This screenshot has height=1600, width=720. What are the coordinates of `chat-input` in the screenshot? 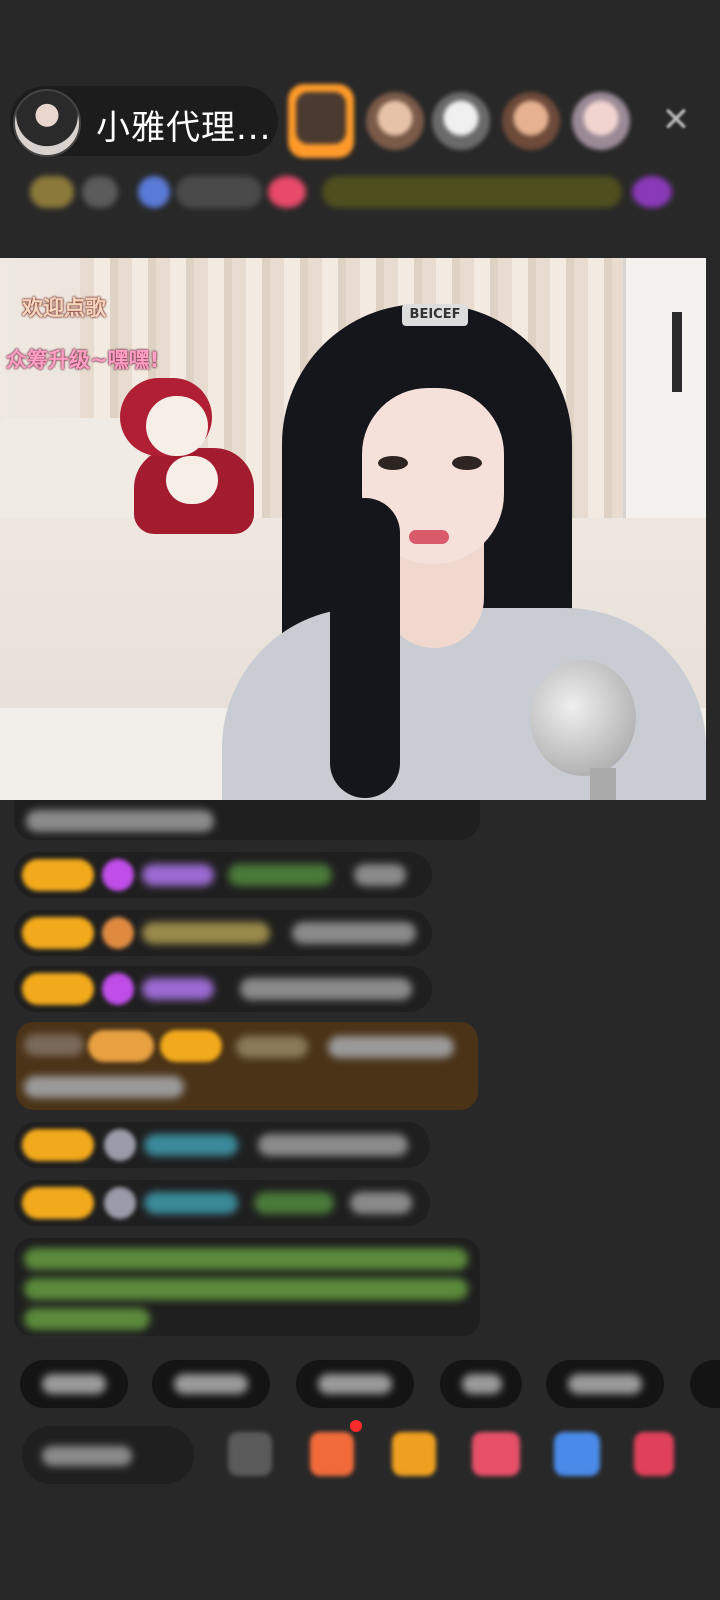 It's located at (108, 1455).